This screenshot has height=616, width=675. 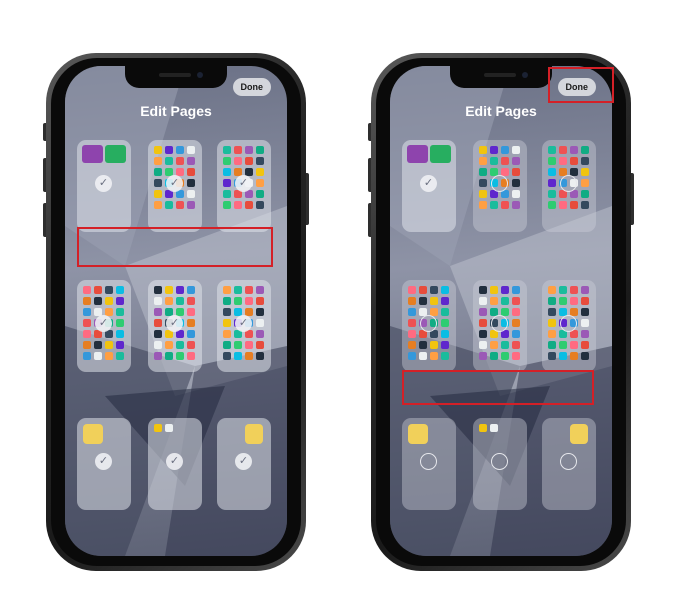 What do you see at coordinates (251, 87) in the screenshot?
I see `done-button: Done` at bounding box center [251, 87].